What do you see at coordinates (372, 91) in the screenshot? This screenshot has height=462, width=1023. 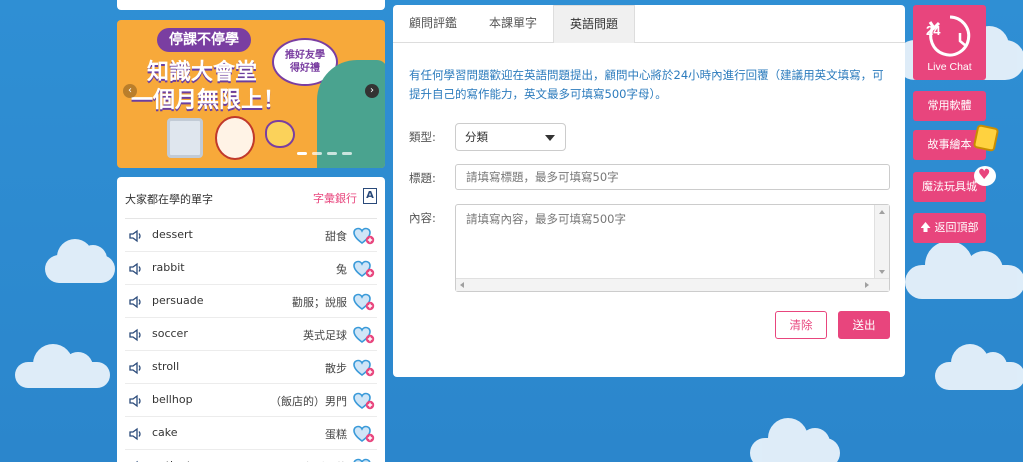 I see `banner-next-icon: ›` at bounding box center [372, 91].